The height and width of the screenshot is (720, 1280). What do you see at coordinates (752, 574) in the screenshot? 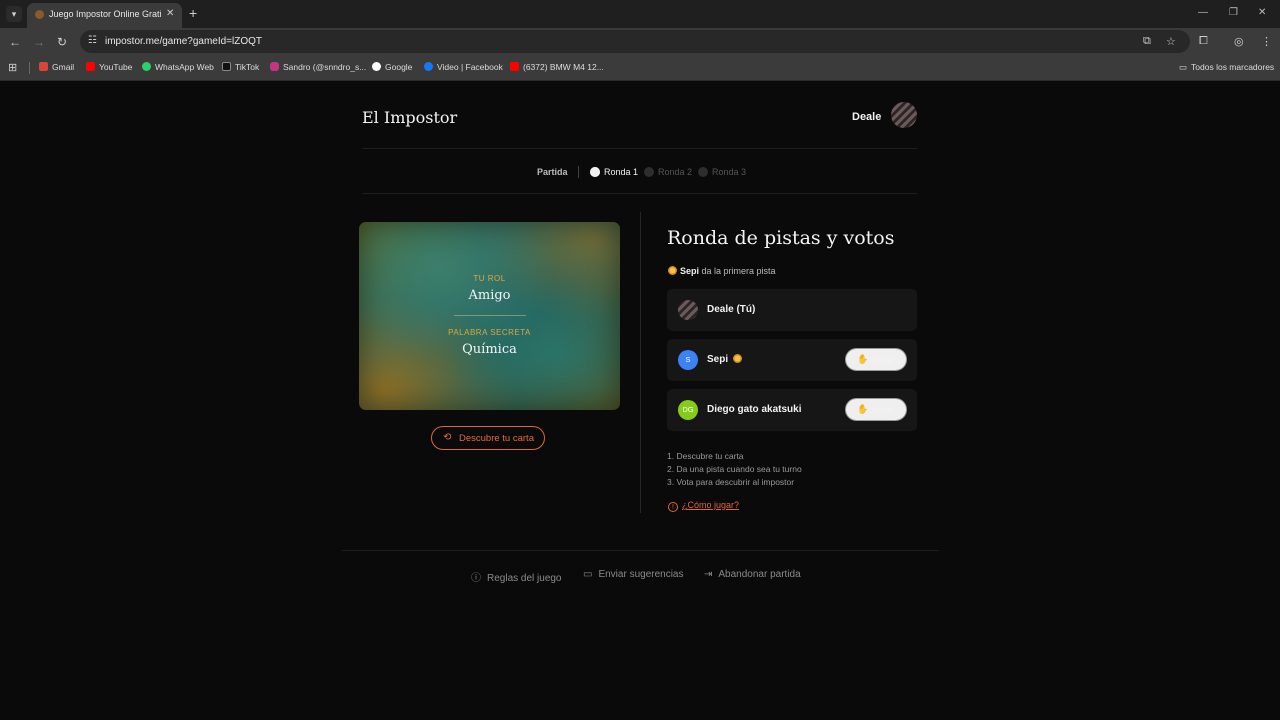
I see `leave-game-link: ⇥ Abandonar partida` at bounding box center [752, 574].